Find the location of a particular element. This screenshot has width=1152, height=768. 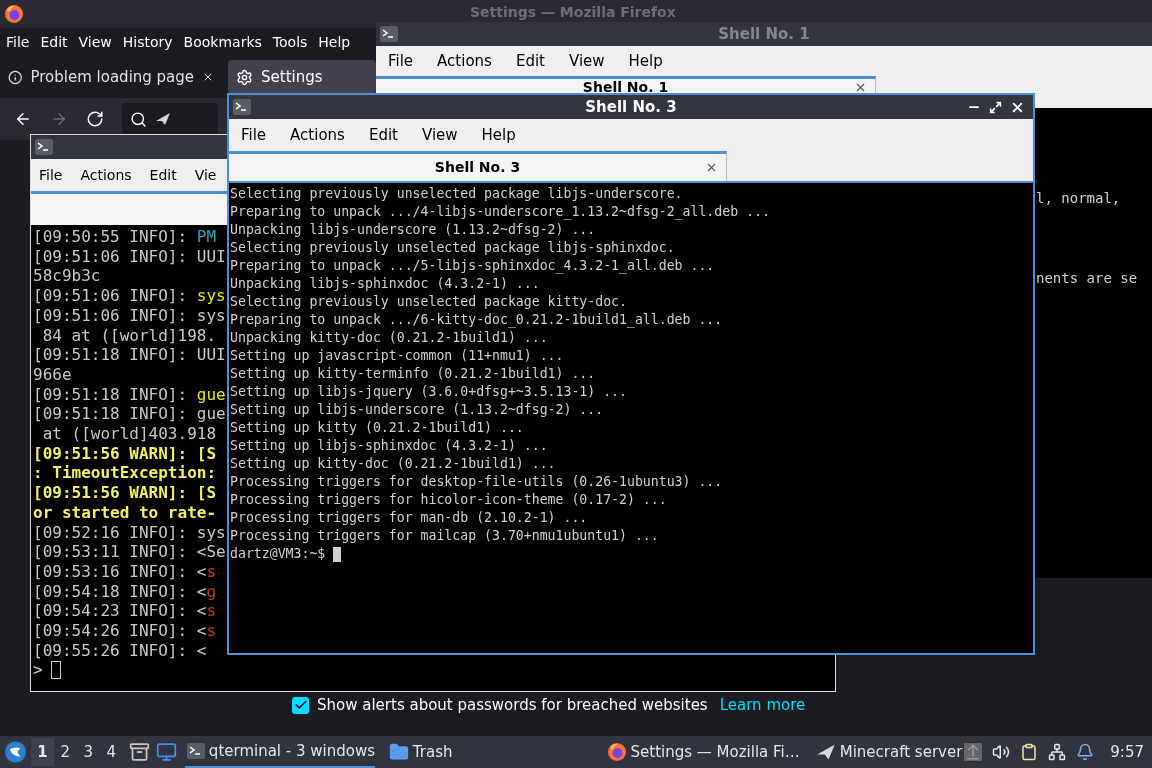

terminal-tab: Shell No. 1 is located at coordinates (626, 86).